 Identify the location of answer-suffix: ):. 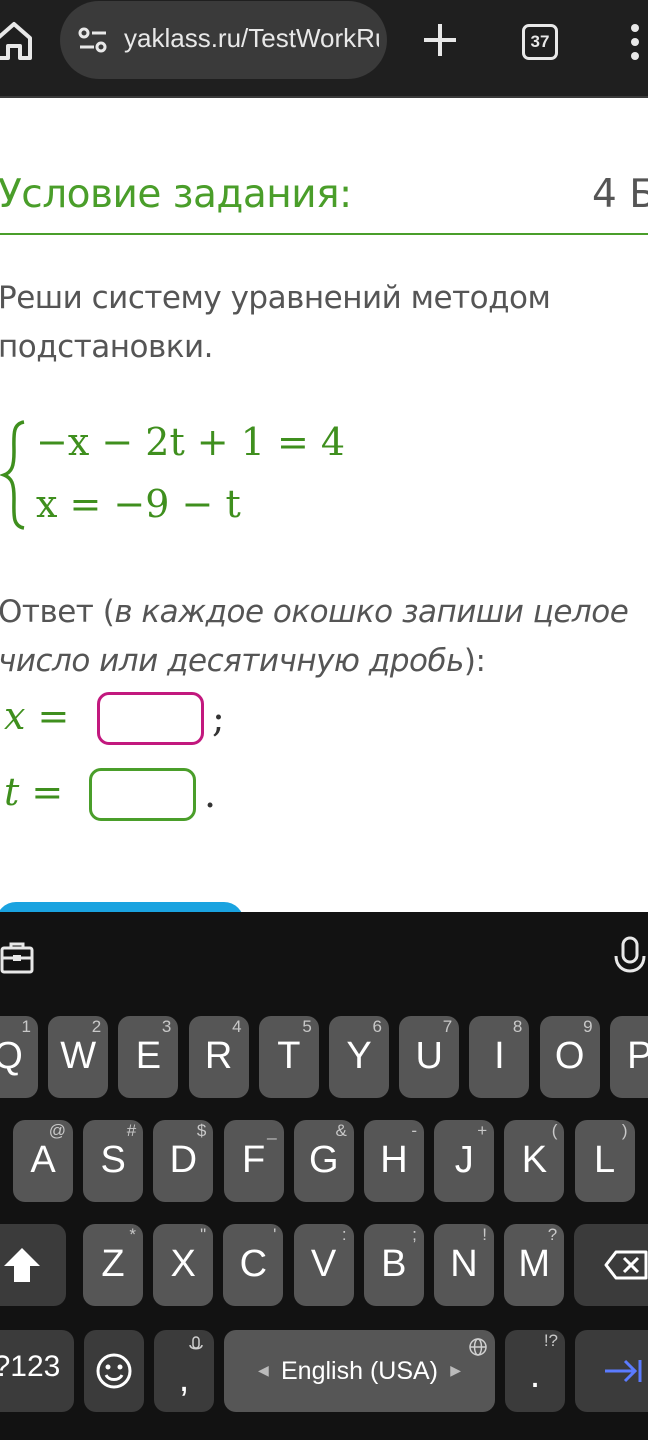
(474, 661).